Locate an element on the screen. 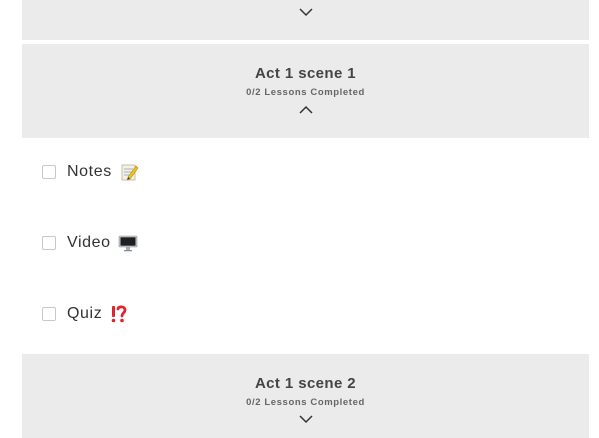 This screenshot has height=438, width=599. lesson-label: Quiz is located at coordinates (85, 313).